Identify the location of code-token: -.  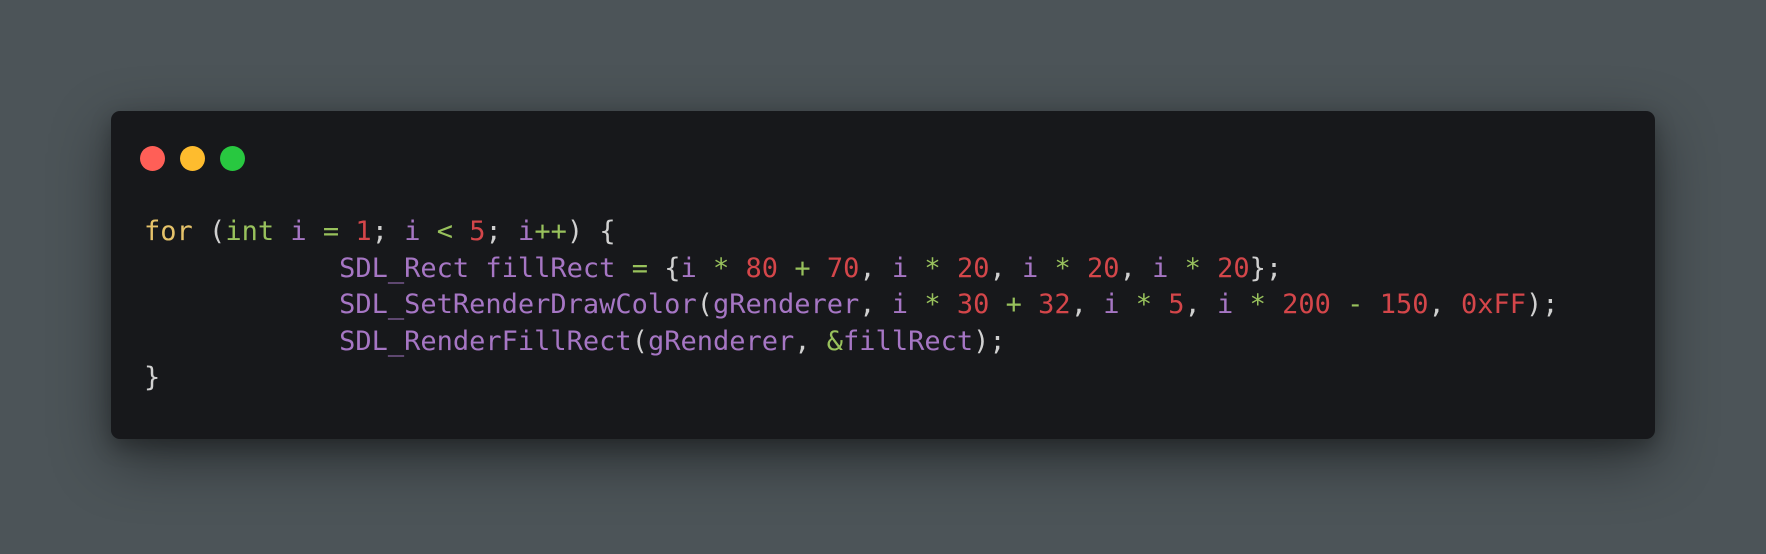
(1355, 304).